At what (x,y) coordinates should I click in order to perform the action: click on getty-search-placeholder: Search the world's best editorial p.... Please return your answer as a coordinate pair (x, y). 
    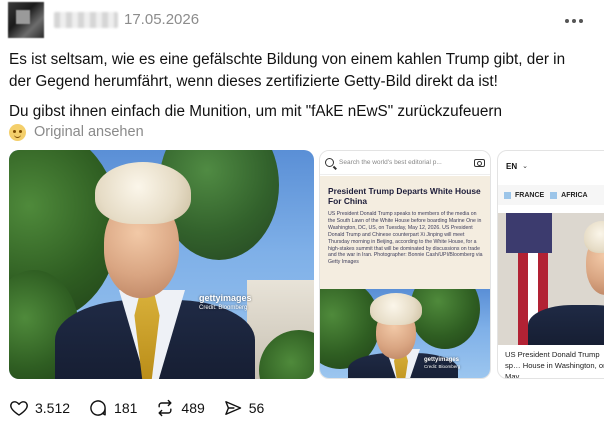
    Looking at the image, I should click on (390, 162).